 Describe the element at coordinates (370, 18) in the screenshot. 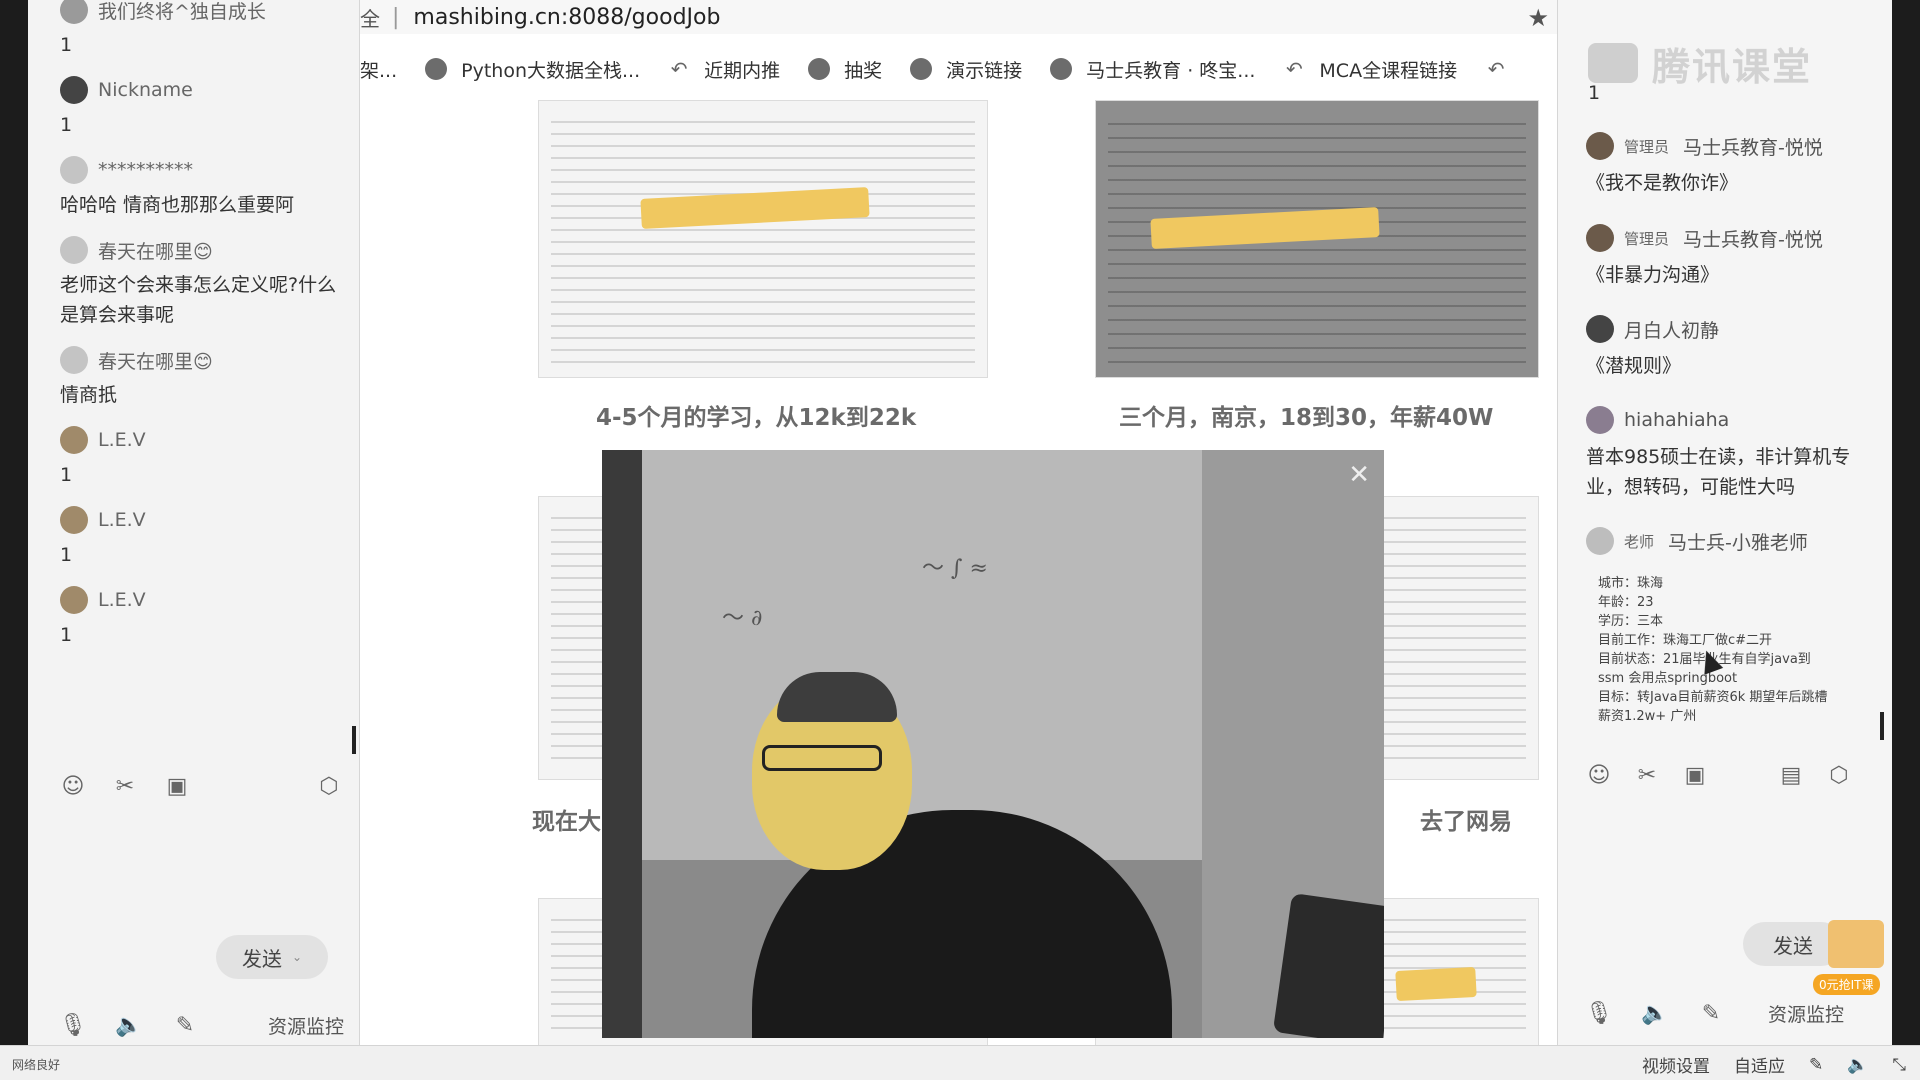

I see `url-prefix: 全` at that location.